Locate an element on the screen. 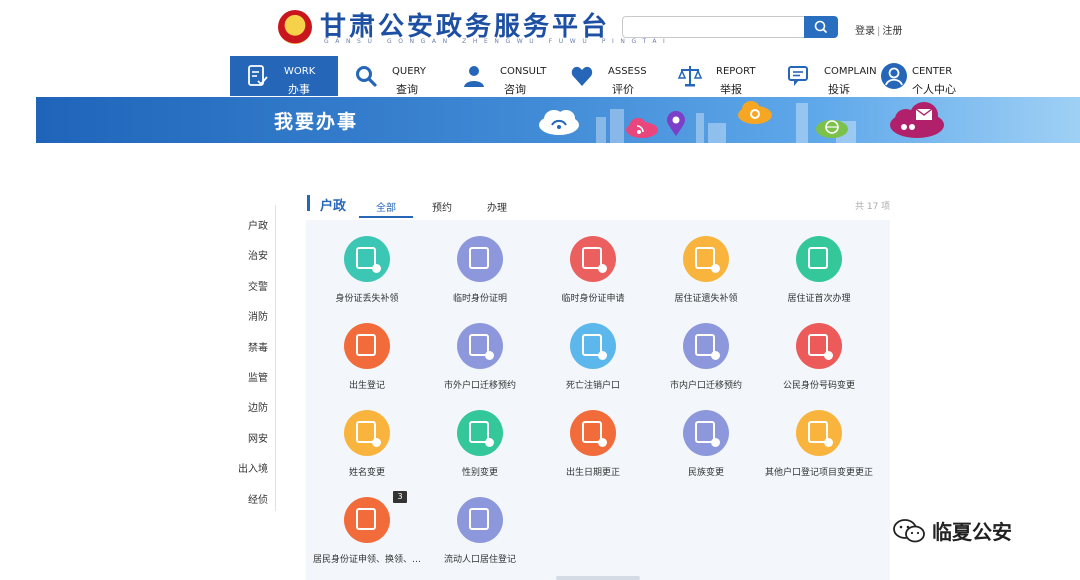 The width and height of the screenshot is (1080, 580). service-tile: 公民身份号码变更 is located at coordinates (819, 364).